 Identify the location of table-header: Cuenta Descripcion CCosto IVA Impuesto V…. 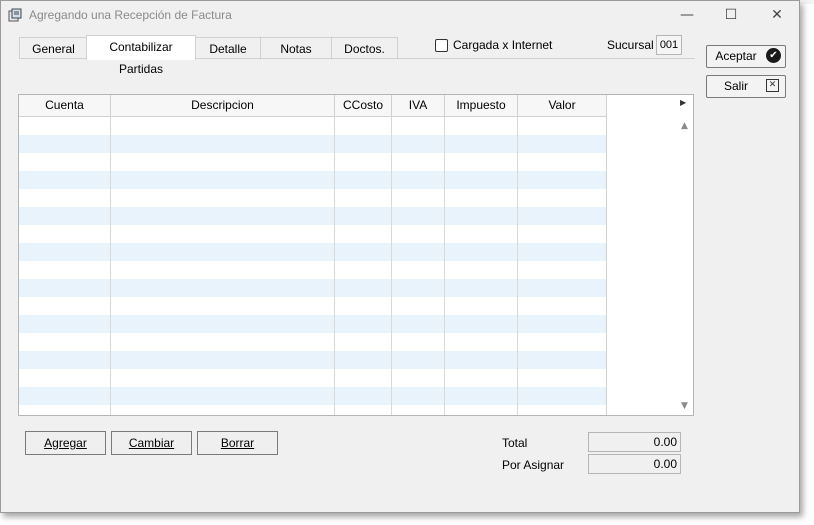
(313, 106).